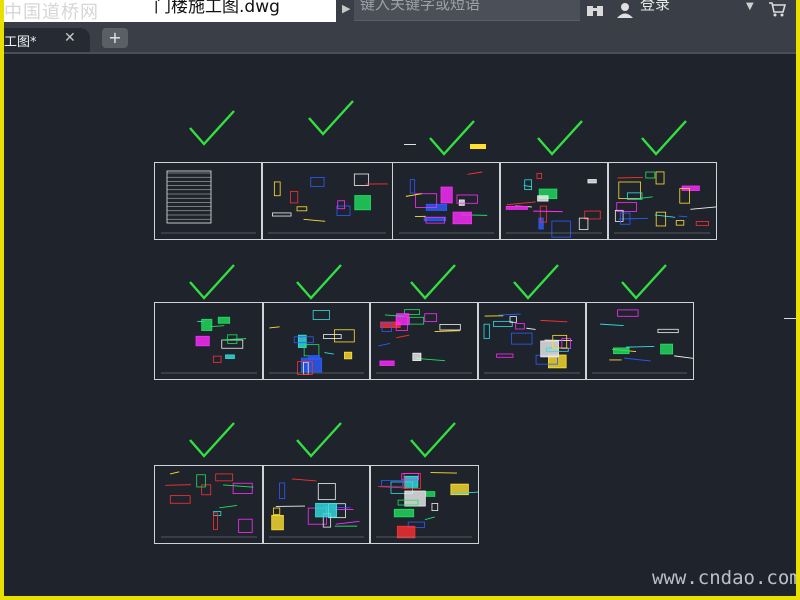 Image resolution: width=800 pixels, height=600 pixels. I want to click on search-input: 键入关键字或短语, so click(420, 7).